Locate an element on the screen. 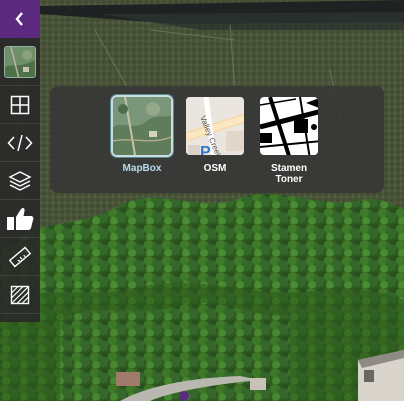  osm-thumbnail: Valley Creek Blvd P is located at coordinates (215, 126).